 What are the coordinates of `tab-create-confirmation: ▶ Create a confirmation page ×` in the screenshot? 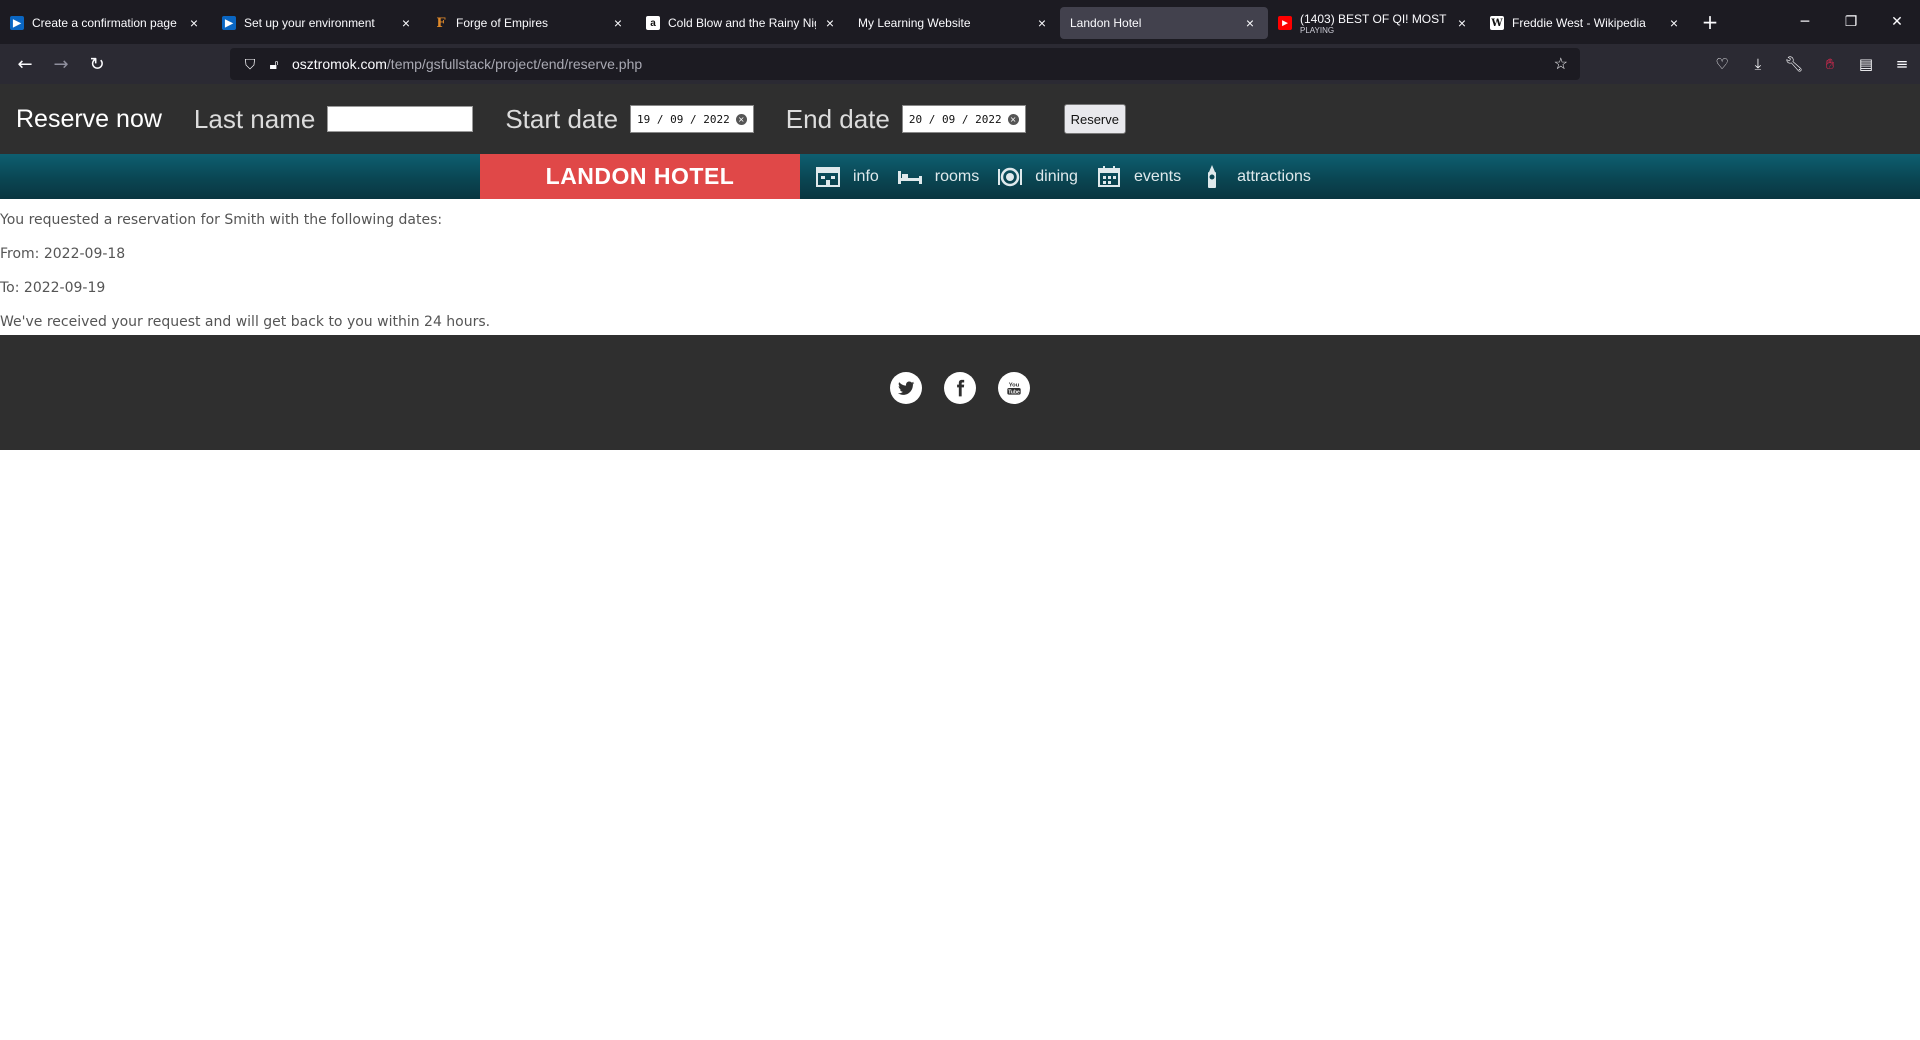 It's located at (106, 23).